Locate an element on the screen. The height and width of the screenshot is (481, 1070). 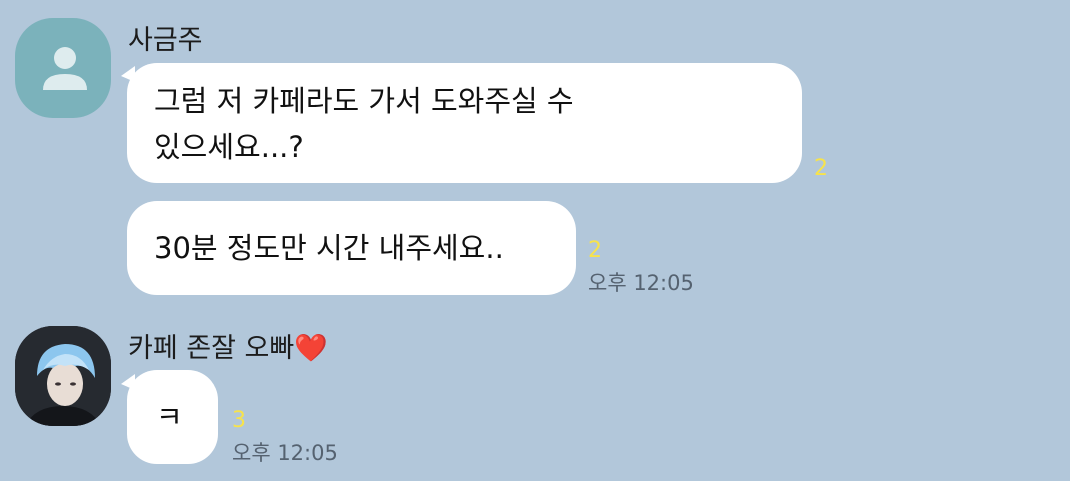
message-text: ㅋ is located at coordinates (169, 417).